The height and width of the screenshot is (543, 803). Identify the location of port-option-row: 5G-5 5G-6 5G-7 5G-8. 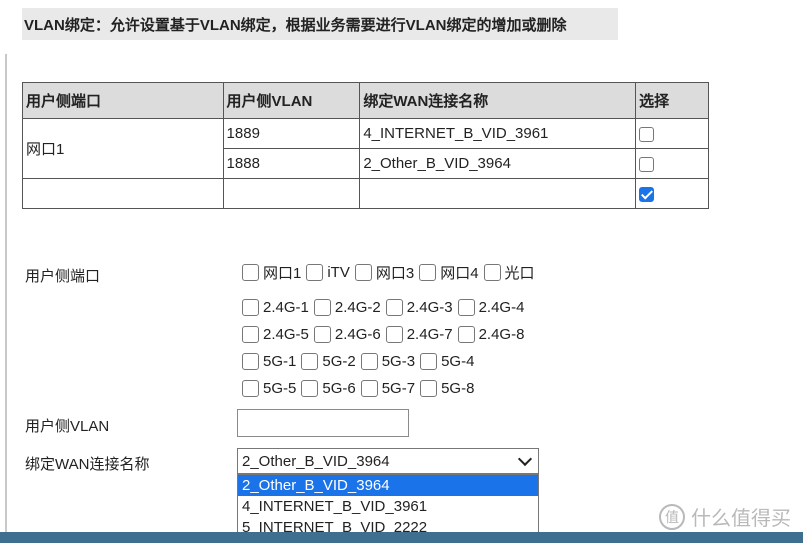
(360, 388).